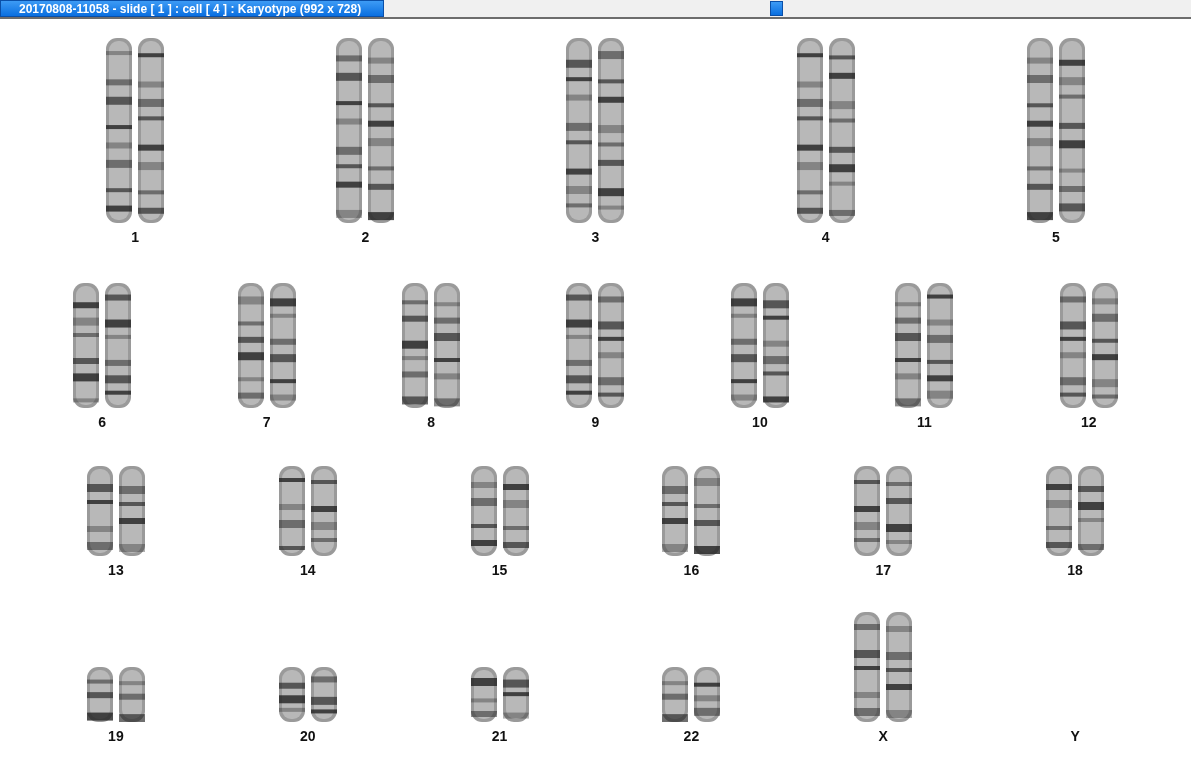 This screenshot has height=762, width=1191. What do you see at coordinates (1088, 422) in the screenshot?
I see `chromosome-number: 12` at bounding box center [1088, 422].